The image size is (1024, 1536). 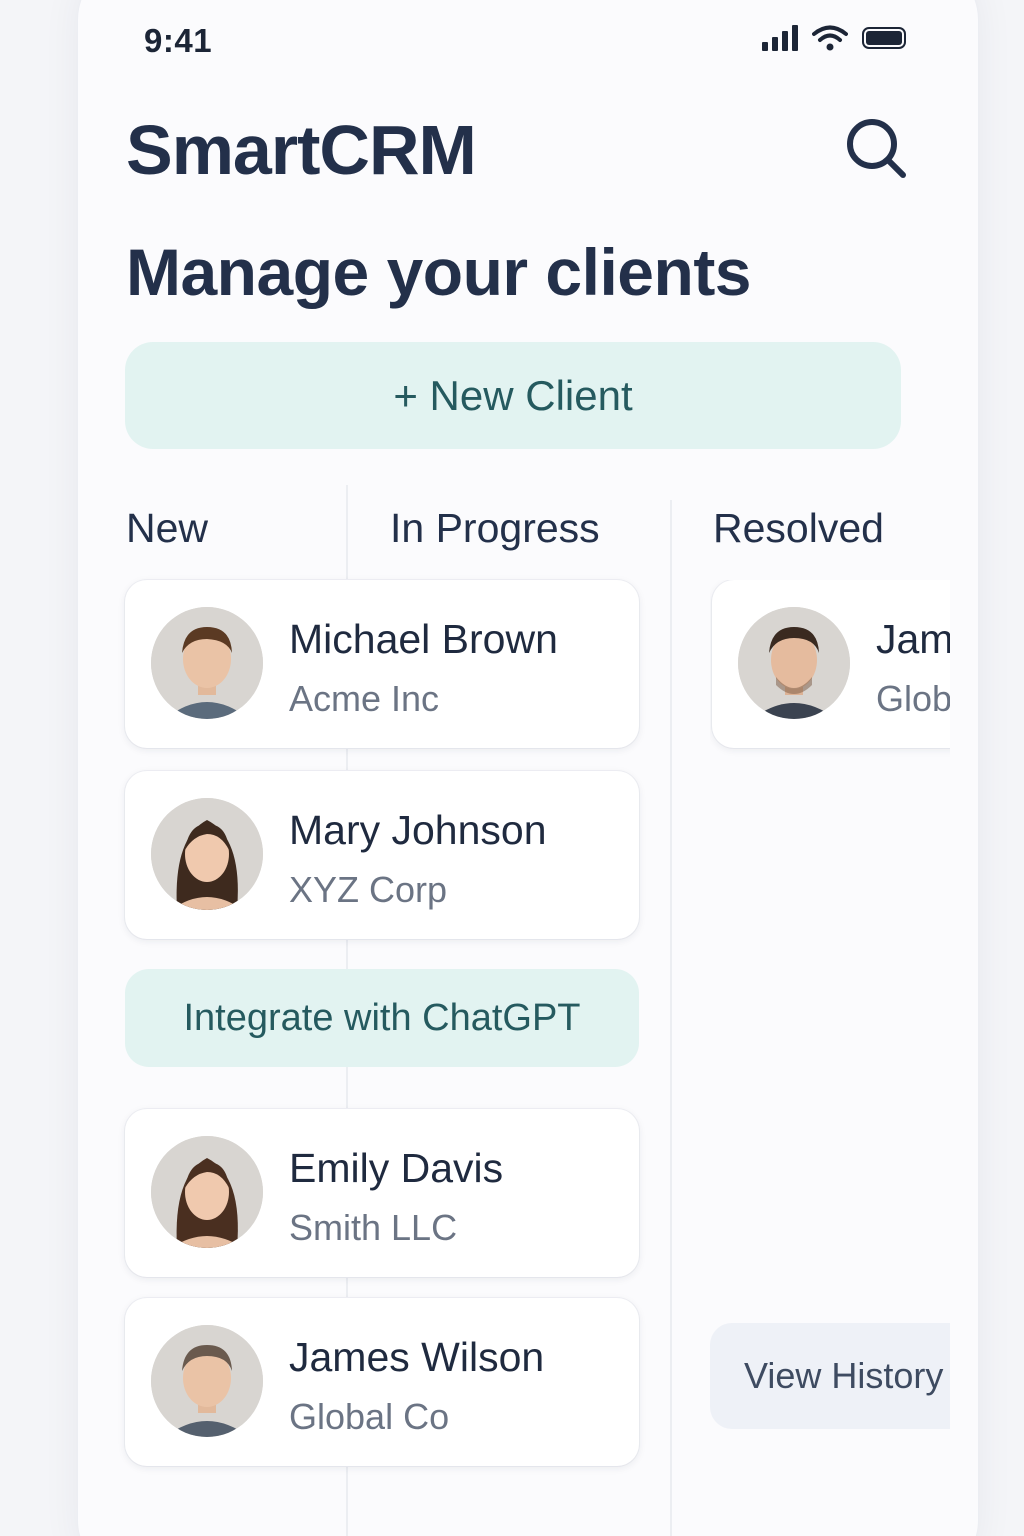 What do you see at coordinates (798, 528) in the screenshot?
I see `column-header-resolved: Resolved` at bounding box center [798, 528].